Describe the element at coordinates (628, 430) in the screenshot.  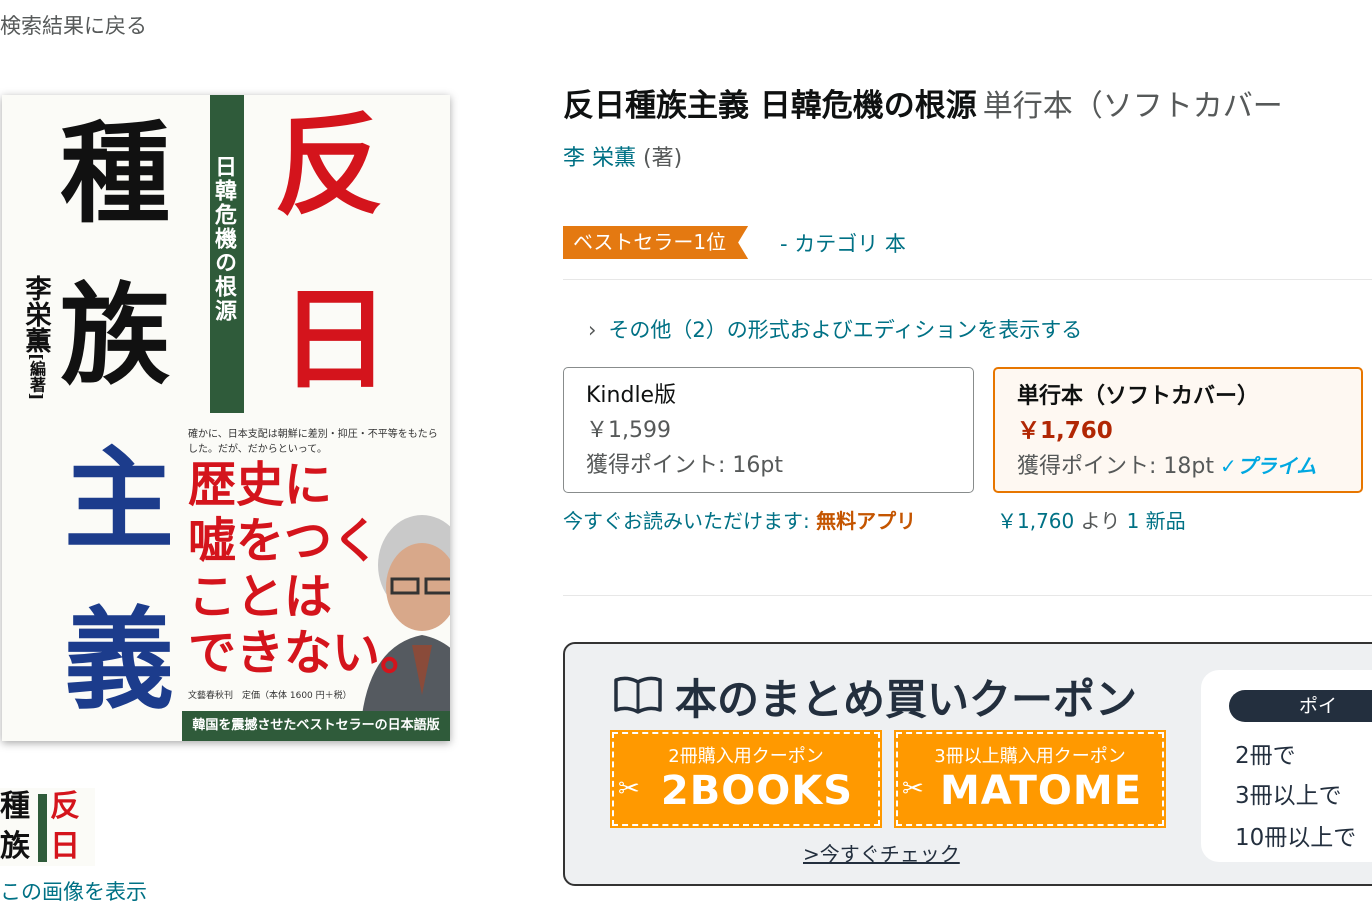
I see `format-price: ￥1,599` at that location.